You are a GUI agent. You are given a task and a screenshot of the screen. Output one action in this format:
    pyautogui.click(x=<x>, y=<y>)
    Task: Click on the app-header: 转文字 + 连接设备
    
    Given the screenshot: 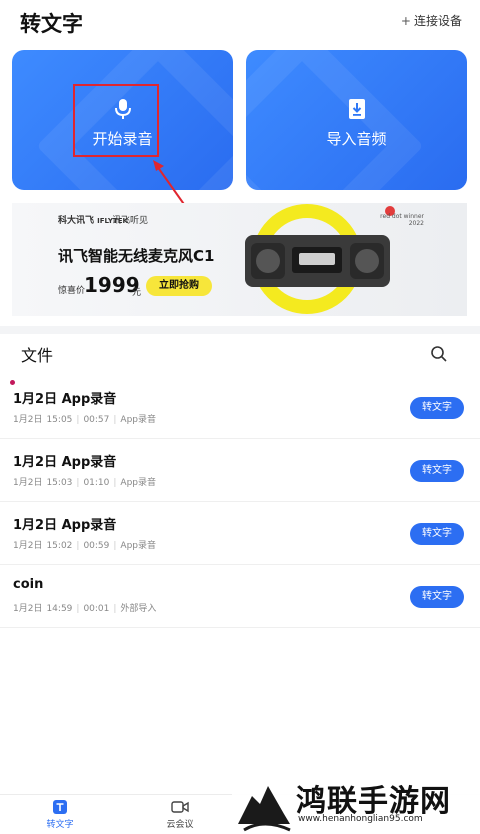 What is the action you would take?
    pyautogui.click(x=240, y=21)
    